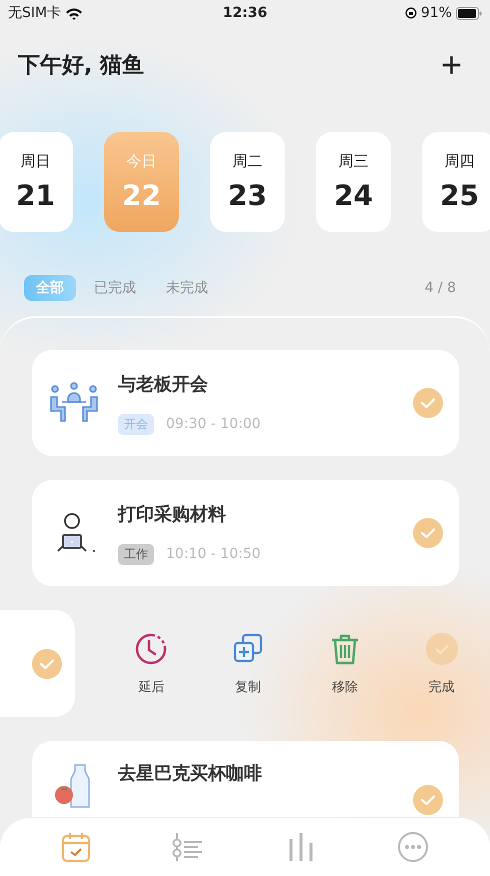 The image size is (490, 876). Describe the element at coordinates (136, 424) in the screenshot. I see `task-tag: 开会` at that location.